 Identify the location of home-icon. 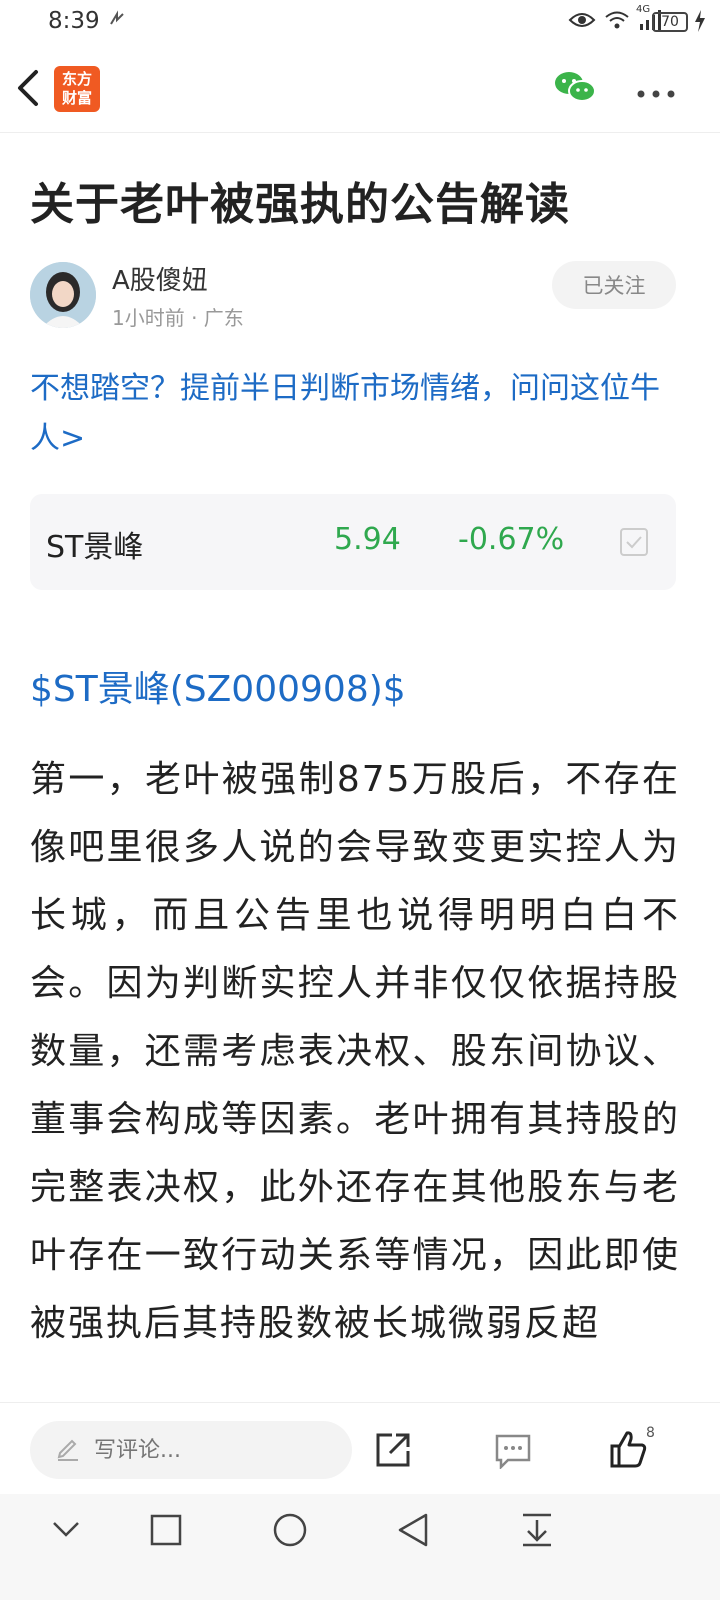
(290, 1532).